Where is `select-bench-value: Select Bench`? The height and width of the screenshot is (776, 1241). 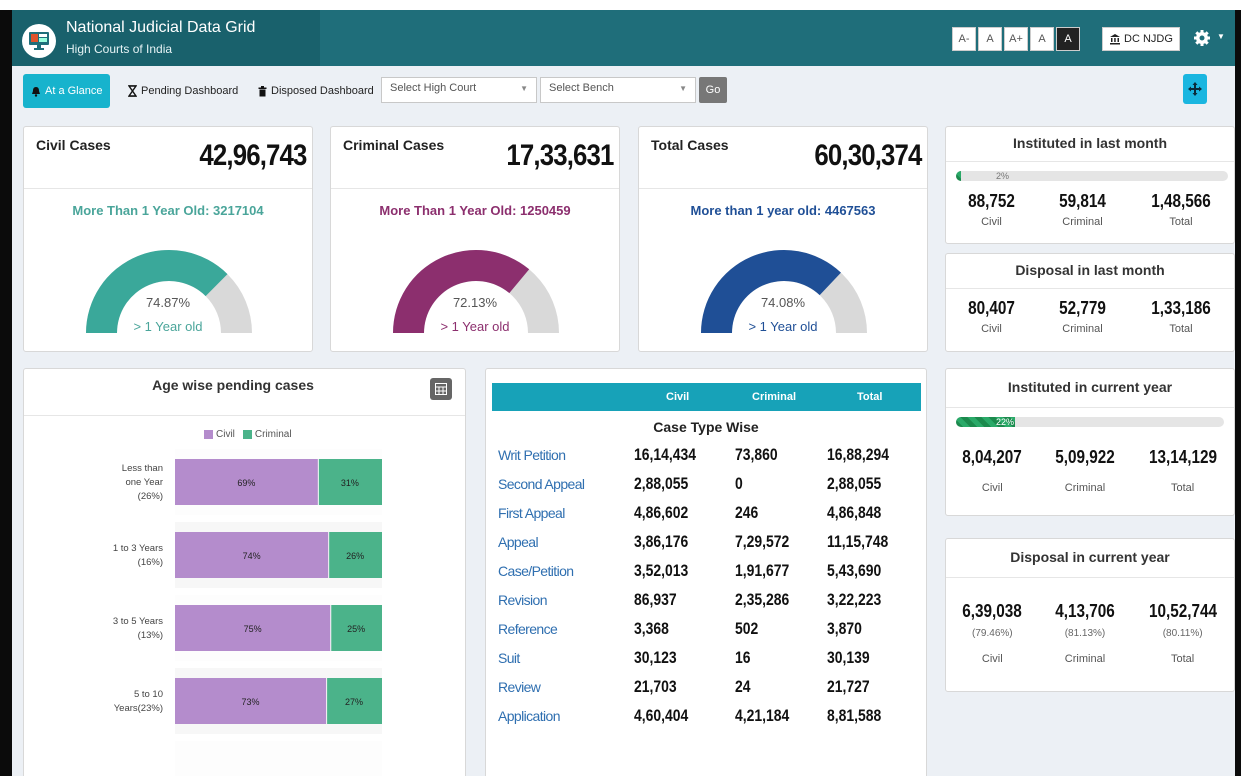
select-bench-value: Select Bench is located at coordinates (581, 88).